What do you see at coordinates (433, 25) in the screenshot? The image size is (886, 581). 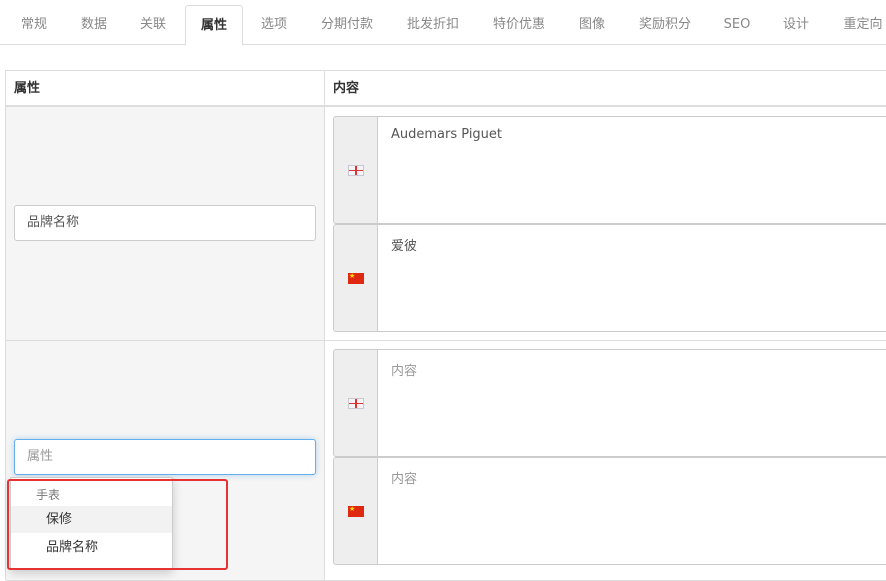 I see `tab-wholesale-discount: 批发折扣` at bounding box center [433, 25].